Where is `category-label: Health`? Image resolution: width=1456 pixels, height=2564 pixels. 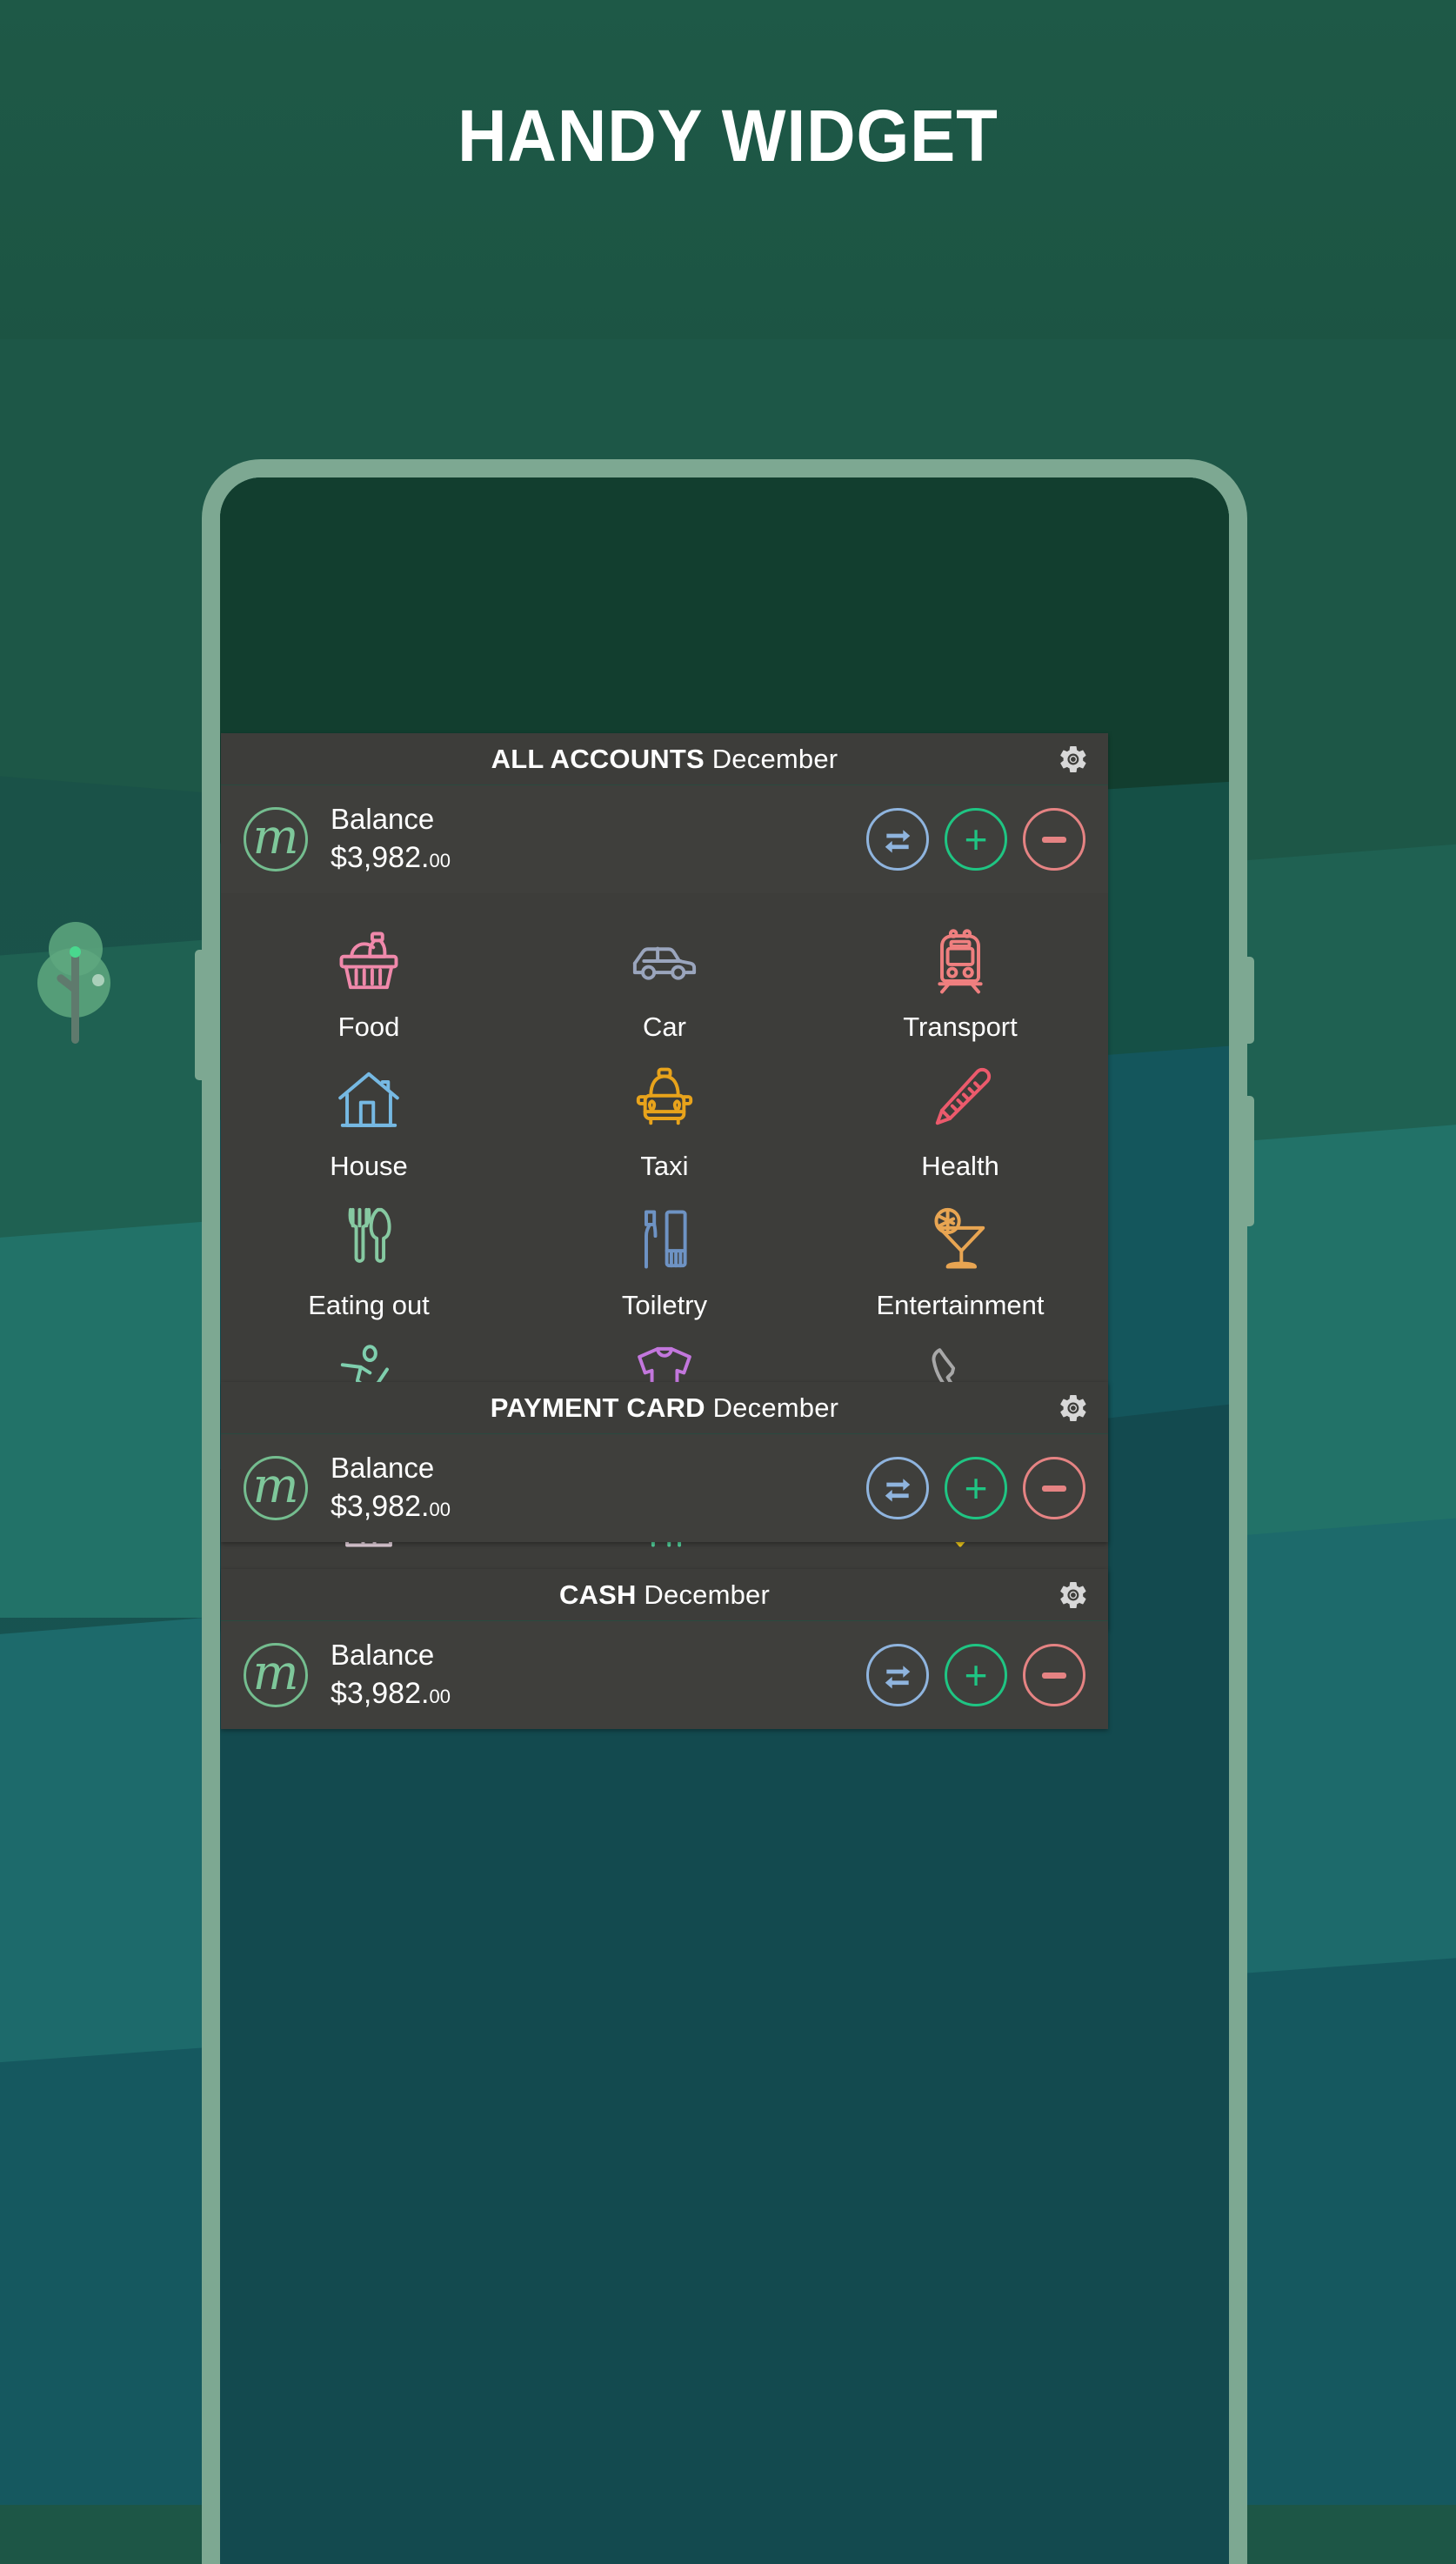 category-label: Health is located at coordinates (960, 1166).